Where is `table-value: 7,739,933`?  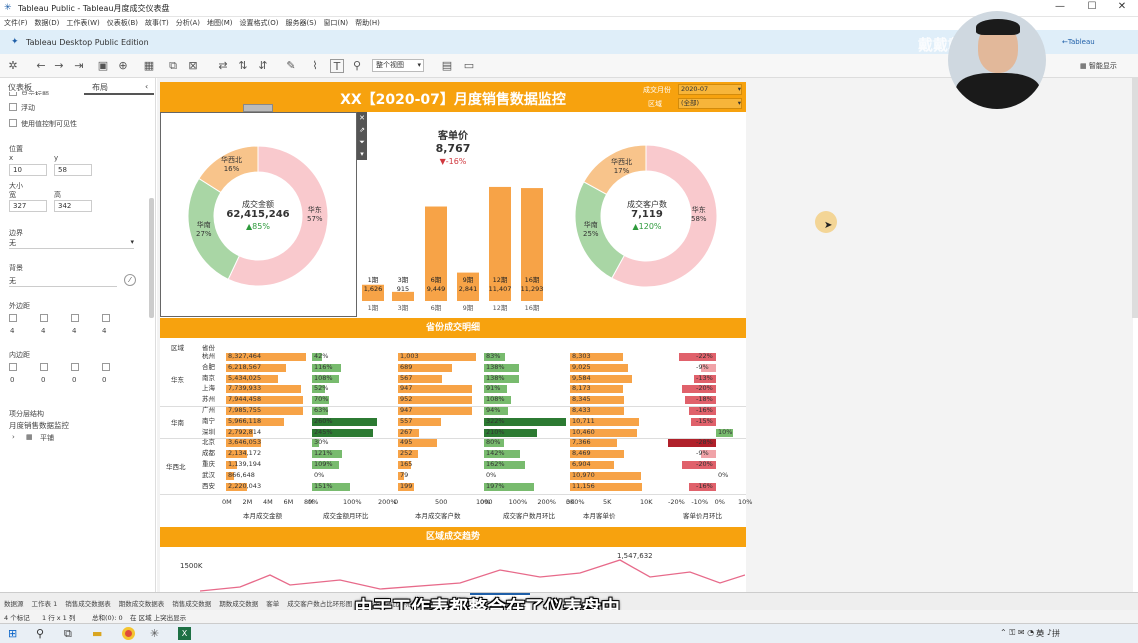 table-value: 7,739,933 is located at coordinates (245, 388).